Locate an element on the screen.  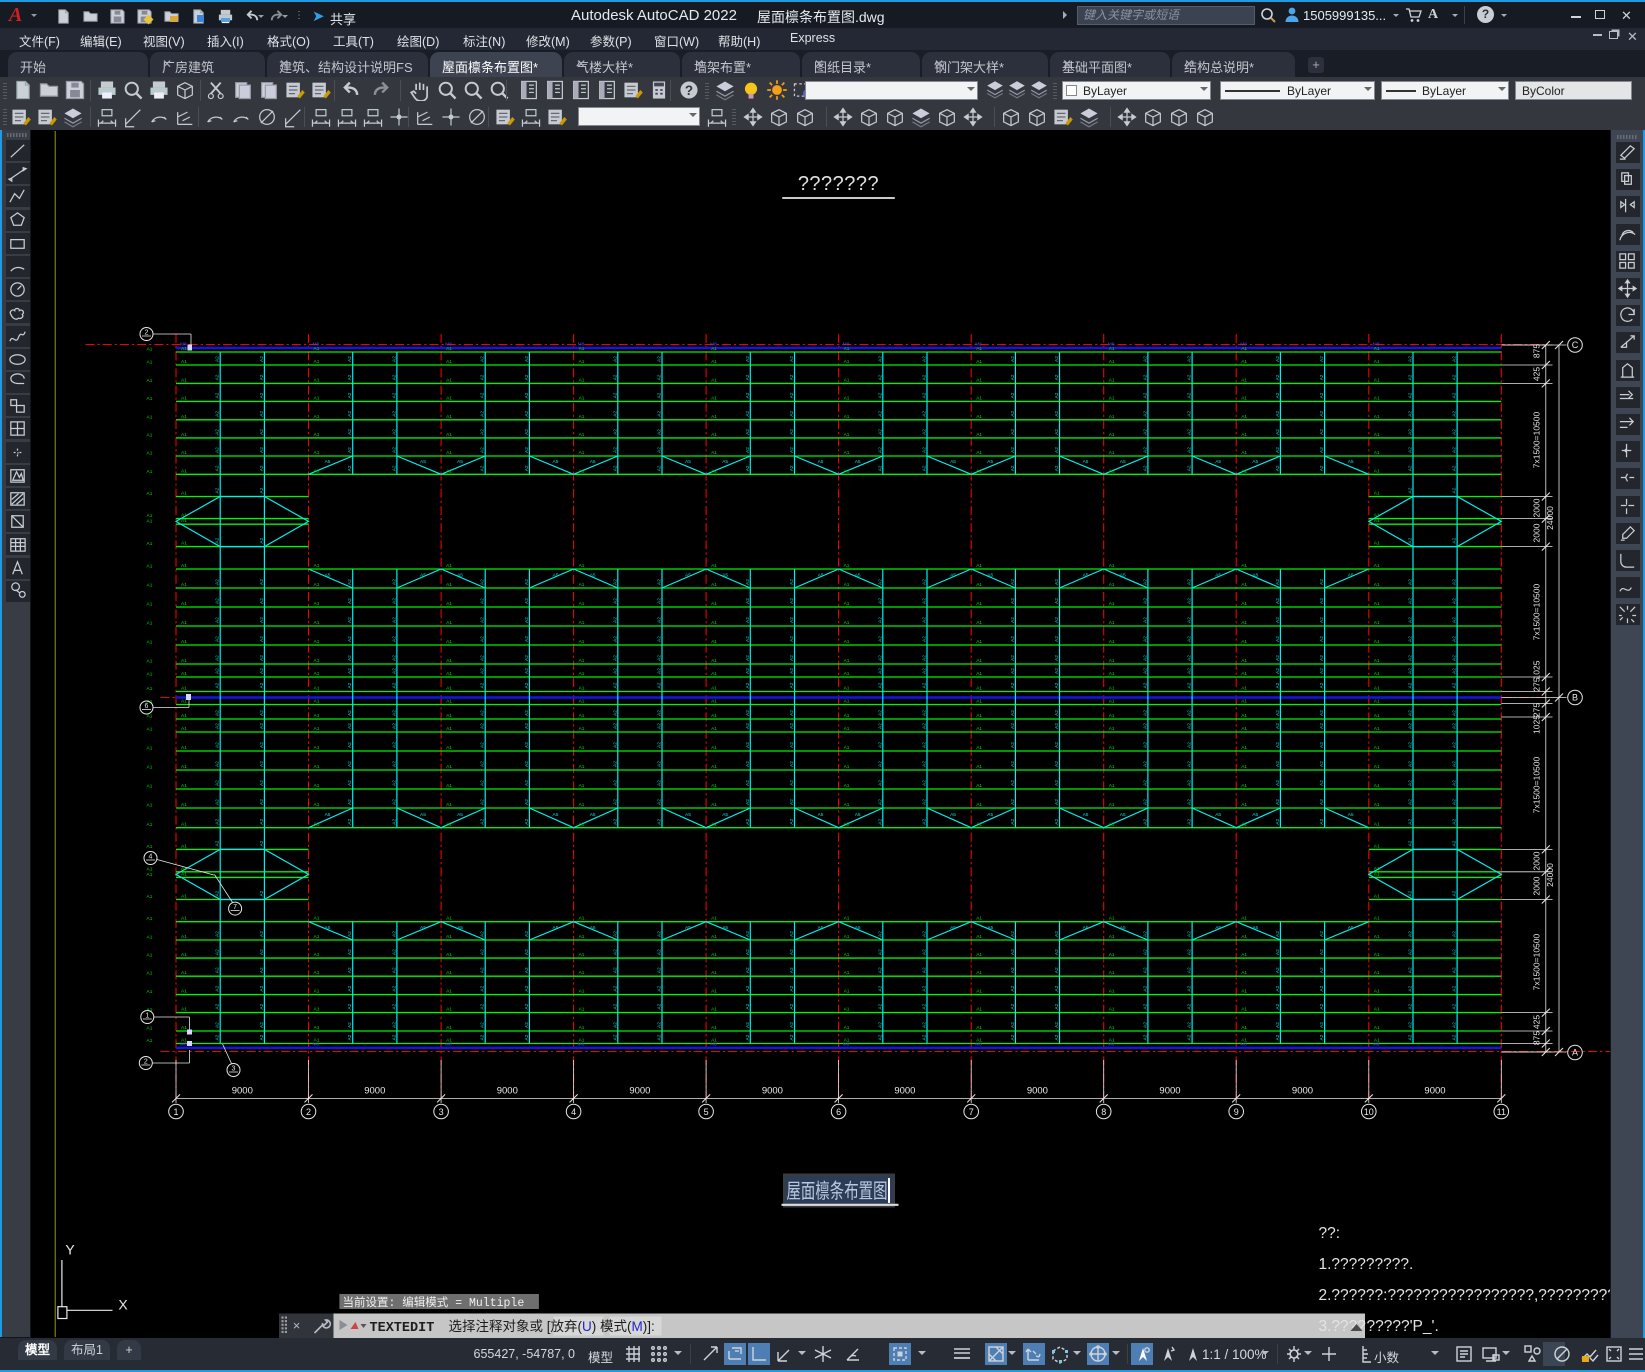
svg-text: 7x1500=10500 is located at coordinates (1536, 439).